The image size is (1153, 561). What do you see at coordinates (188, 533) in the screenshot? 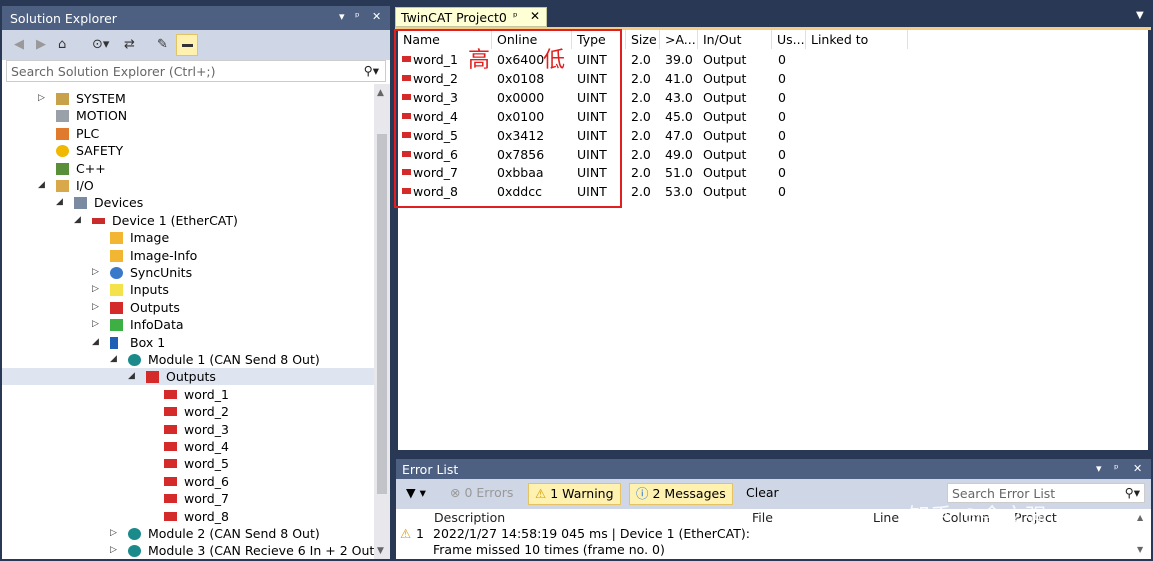
I see `tree-item: ▷ Module 2 (CAN Send 8 Out)` at bounding box center [188, 533].